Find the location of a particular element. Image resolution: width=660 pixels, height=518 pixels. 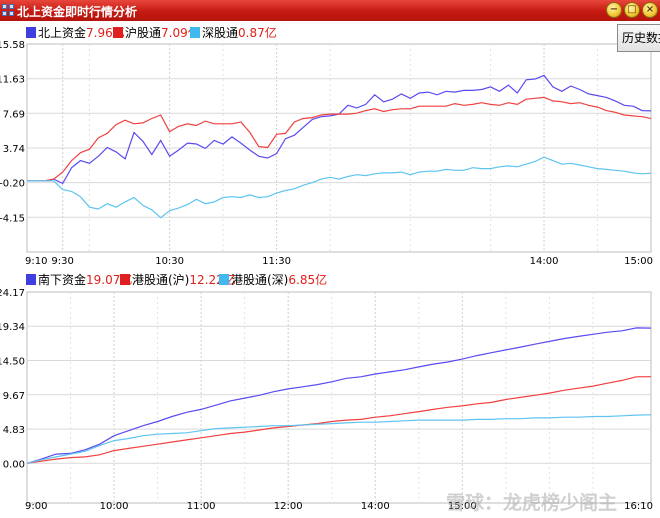

x-tick-label: 16:10 is located at coordinates (638, 506).